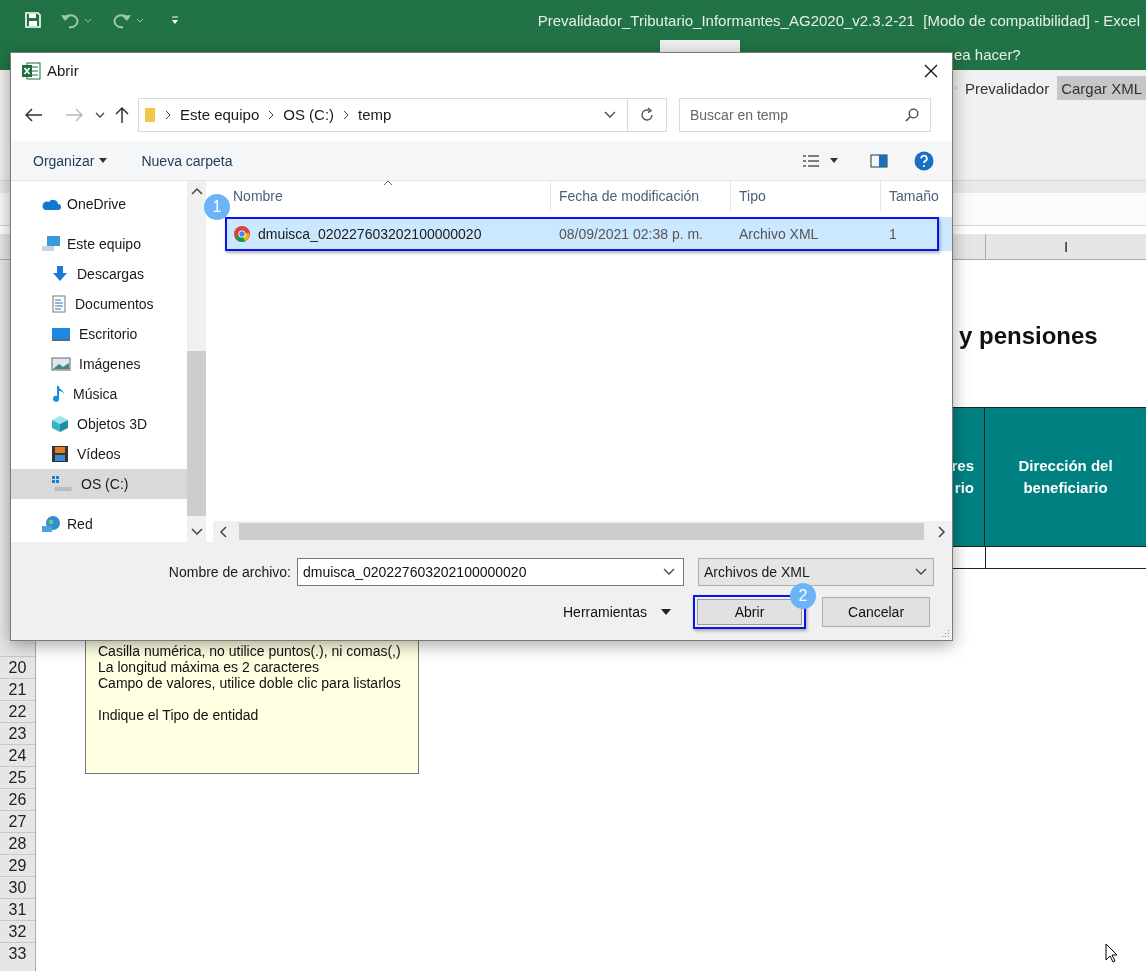  What do you see at coordinates (987, 54) in the screenshot?
I see `tell-me-text: ea hacer?` at bounding box center [987, 54].